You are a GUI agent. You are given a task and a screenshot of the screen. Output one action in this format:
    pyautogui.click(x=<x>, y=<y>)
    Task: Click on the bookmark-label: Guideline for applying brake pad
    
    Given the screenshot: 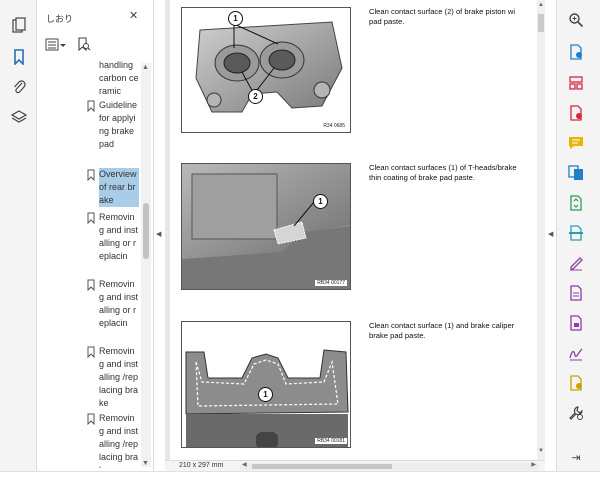 What is the action you would take?
    pyautogui.click(x=118, y=124)
    